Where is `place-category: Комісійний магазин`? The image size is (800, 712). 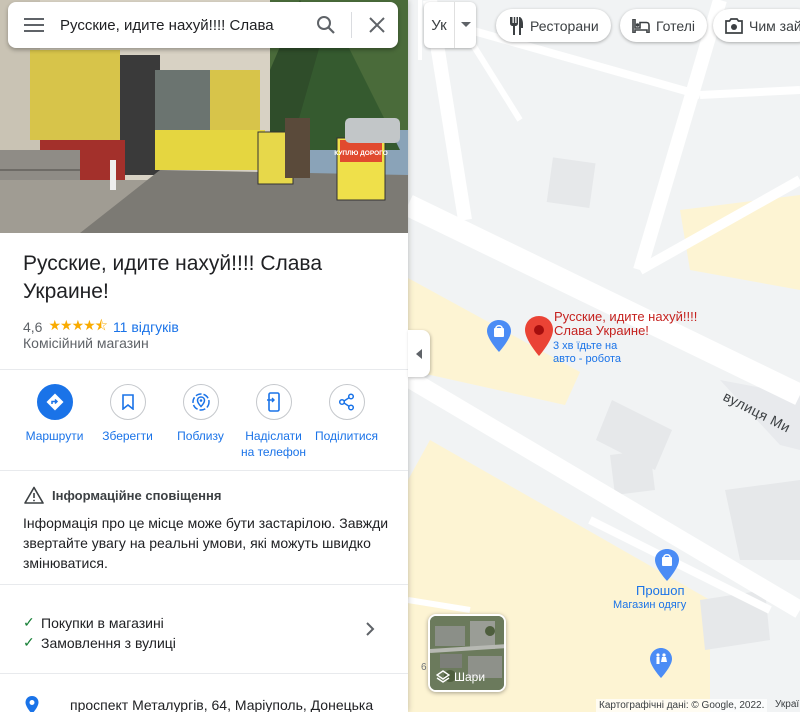
place-category: Комісійний магазин is located at coordinates (86, 343).